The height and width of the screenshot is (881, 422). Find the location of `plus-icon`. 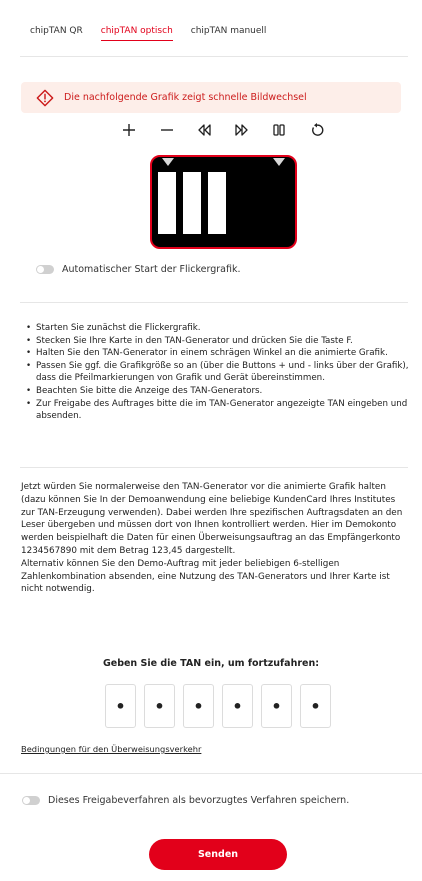

plus-icon is located at coordinates (129, 130).